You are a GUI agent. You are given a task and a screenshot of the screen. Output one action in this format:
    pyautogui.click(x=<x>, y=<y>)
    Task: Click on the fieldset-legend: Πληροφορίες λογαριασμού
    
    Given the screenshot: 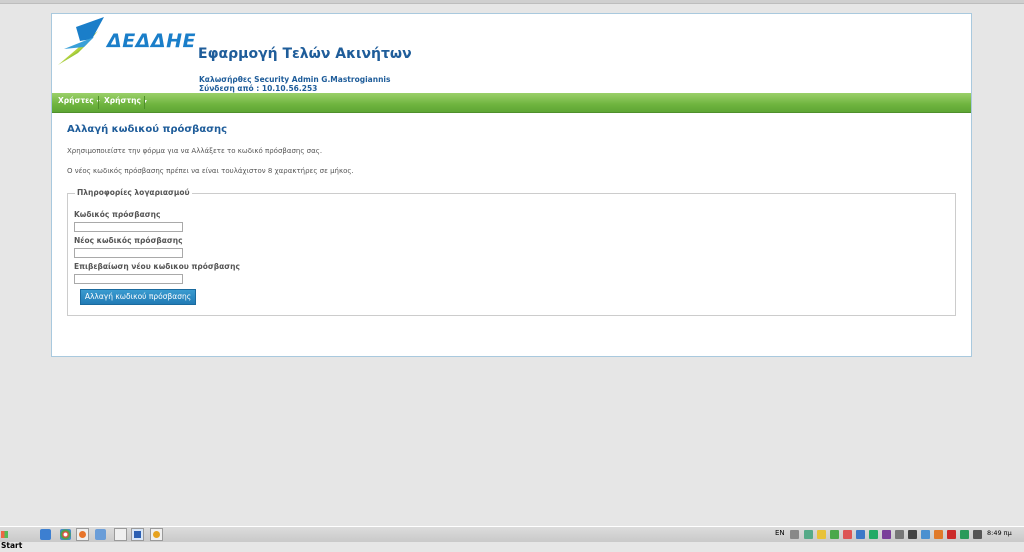 What is the action you would take?
    pyautogui.click(x=133, y=192)
    